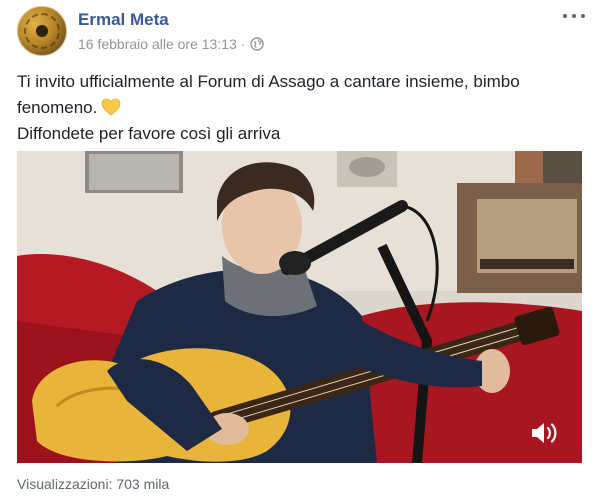 The width and height of the screenshot is (600, 498). I want to click on speaker-icon, so click(544, 433).